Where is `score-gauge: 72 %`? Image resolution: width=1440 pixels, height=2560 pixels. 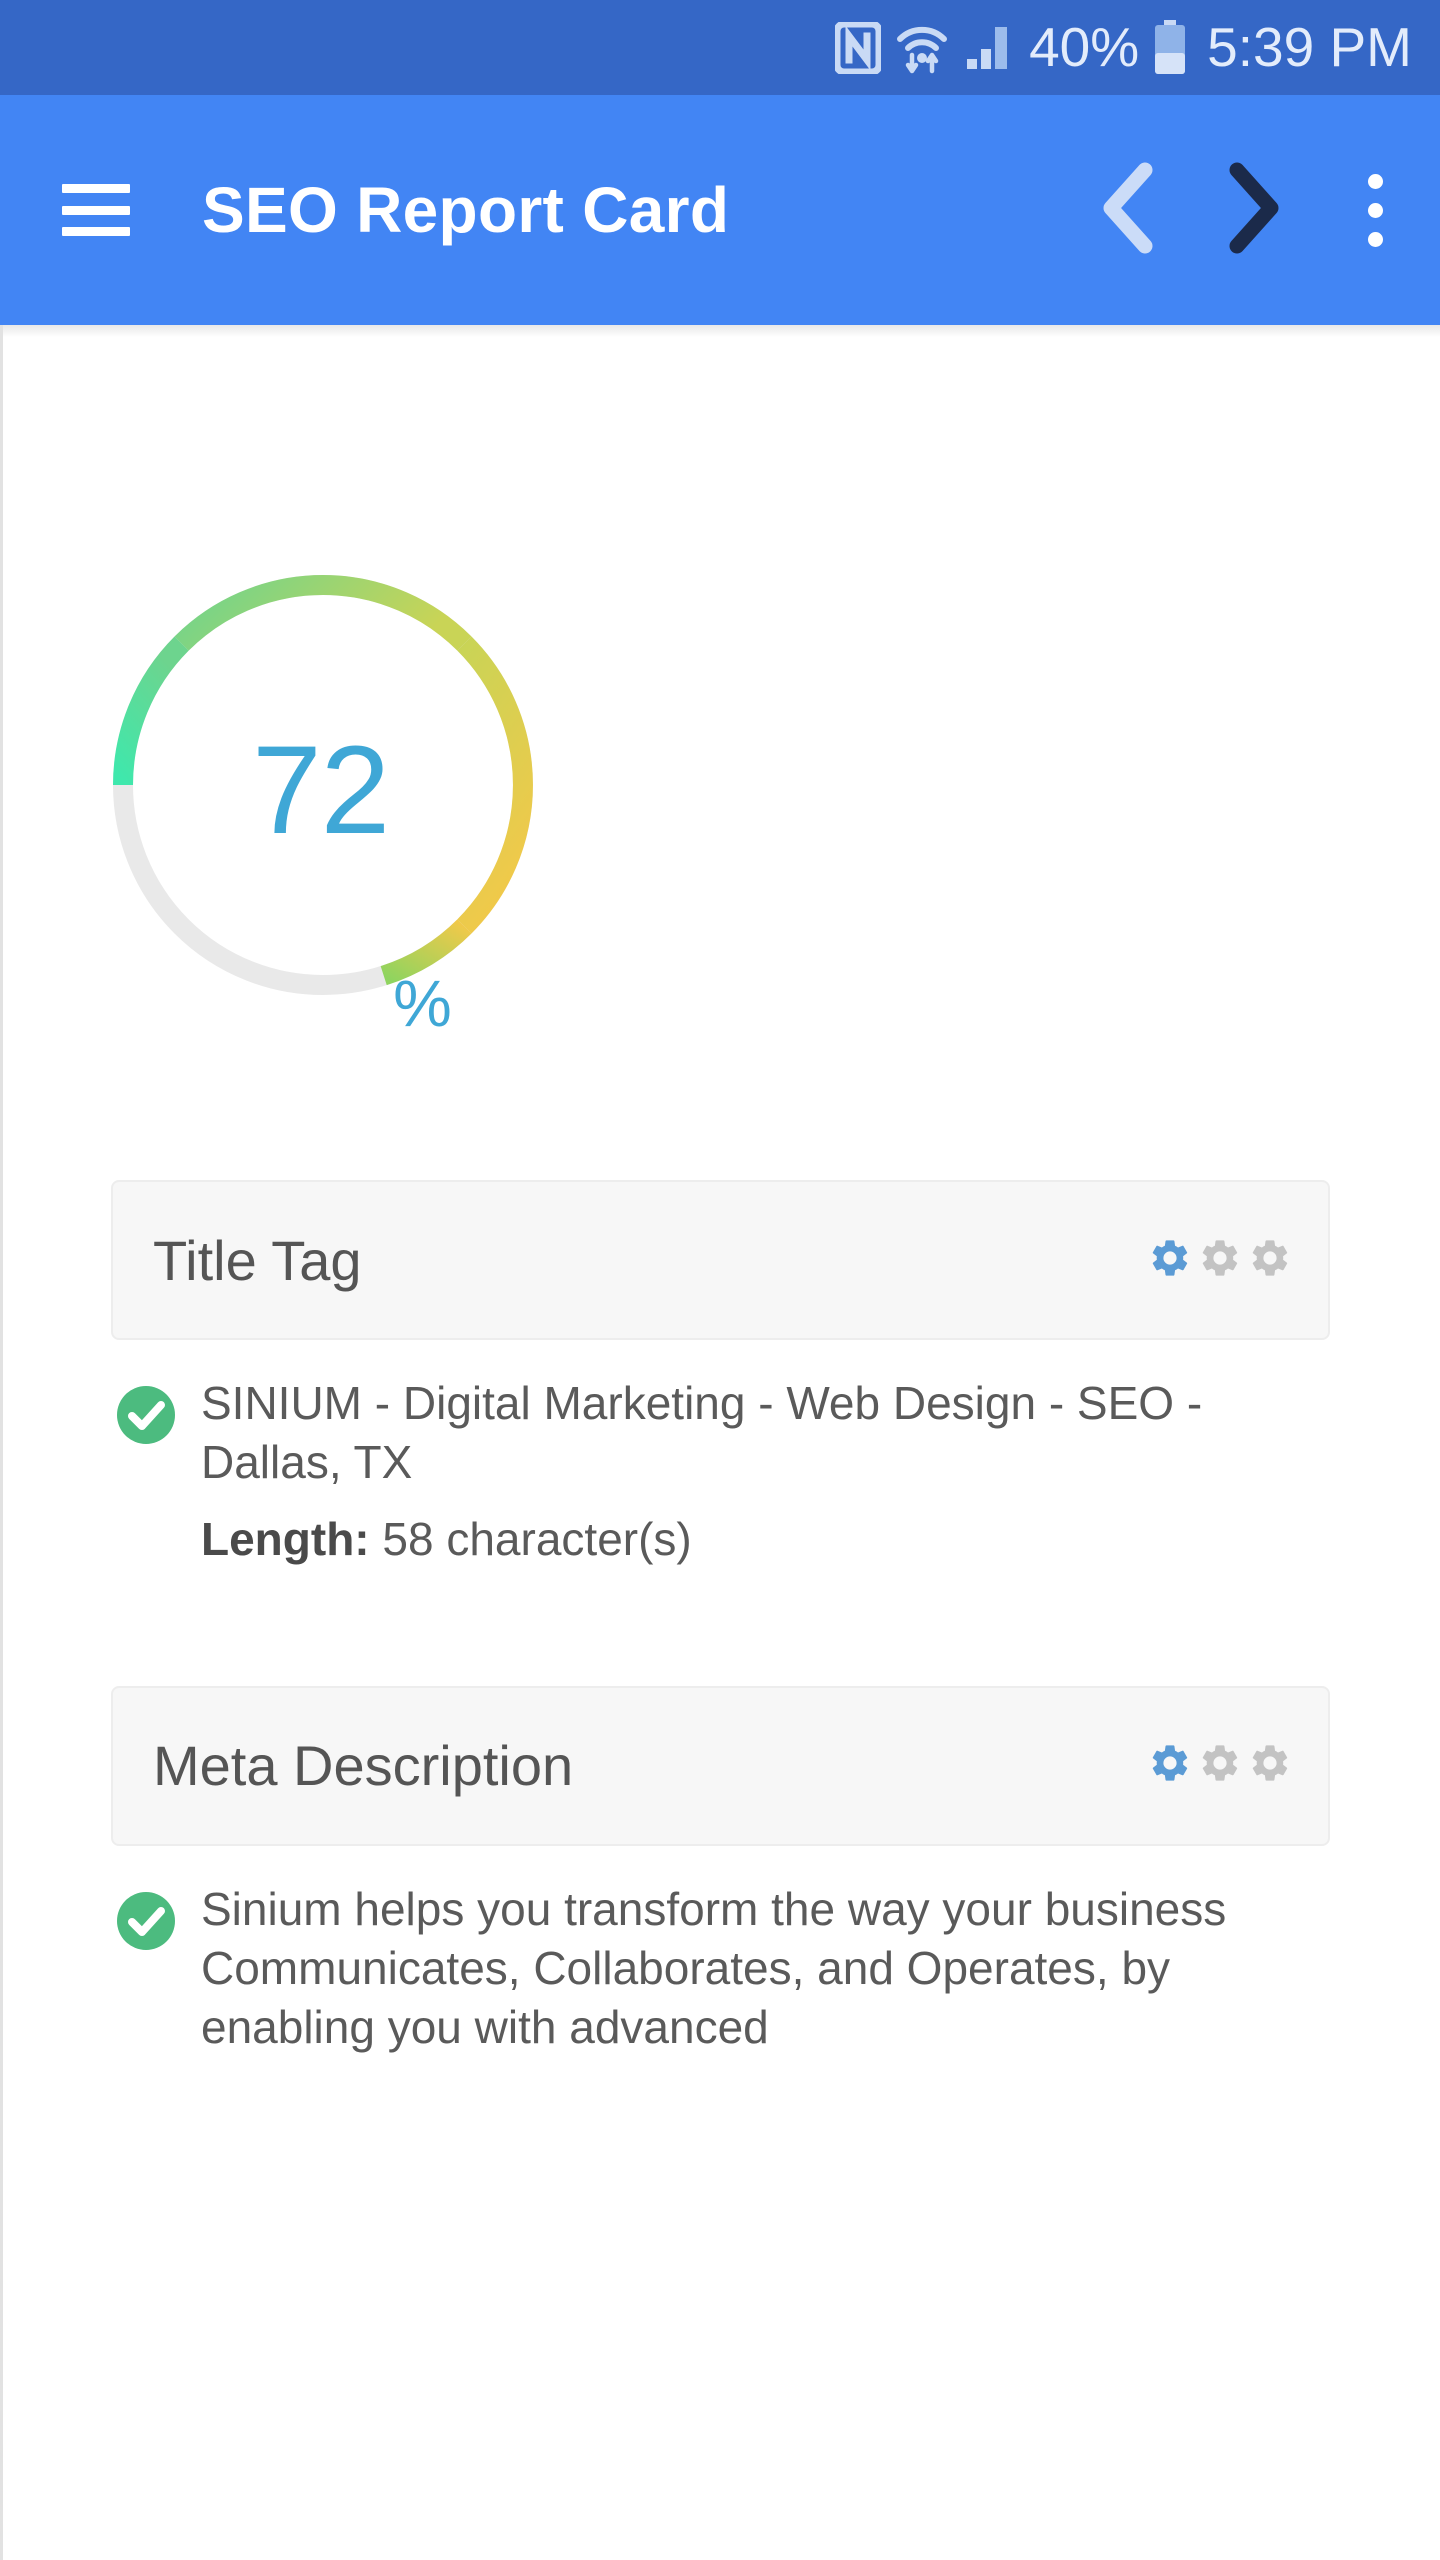
score-gauge: 72 % is located at coordinates (343, 790).